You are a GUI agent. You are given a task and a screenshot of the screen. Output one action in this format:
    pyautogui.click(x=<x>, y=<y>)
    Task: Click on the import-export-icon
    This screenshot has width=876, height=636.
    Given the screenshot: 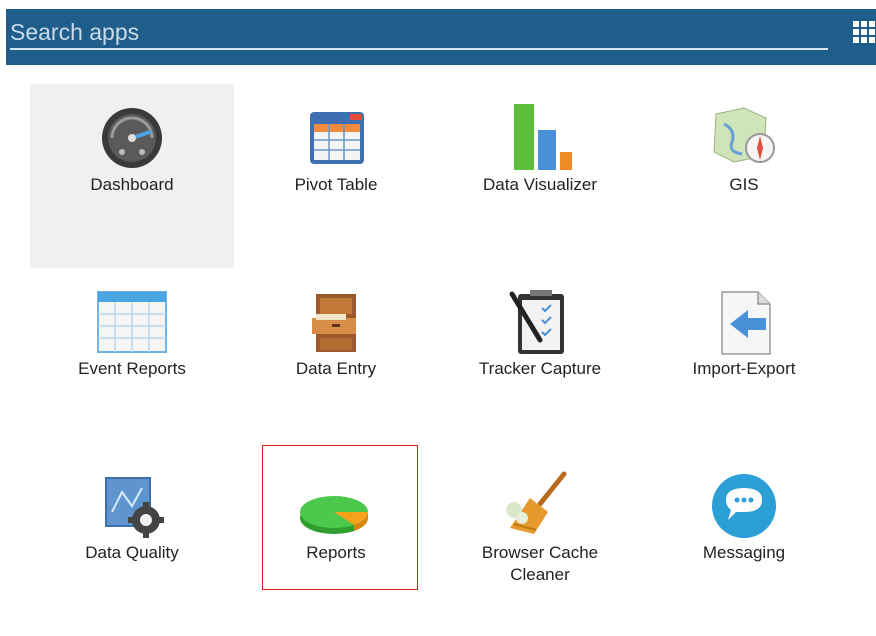 What is the action you would take?
    pyautogui.click(x=746, y=323)
    